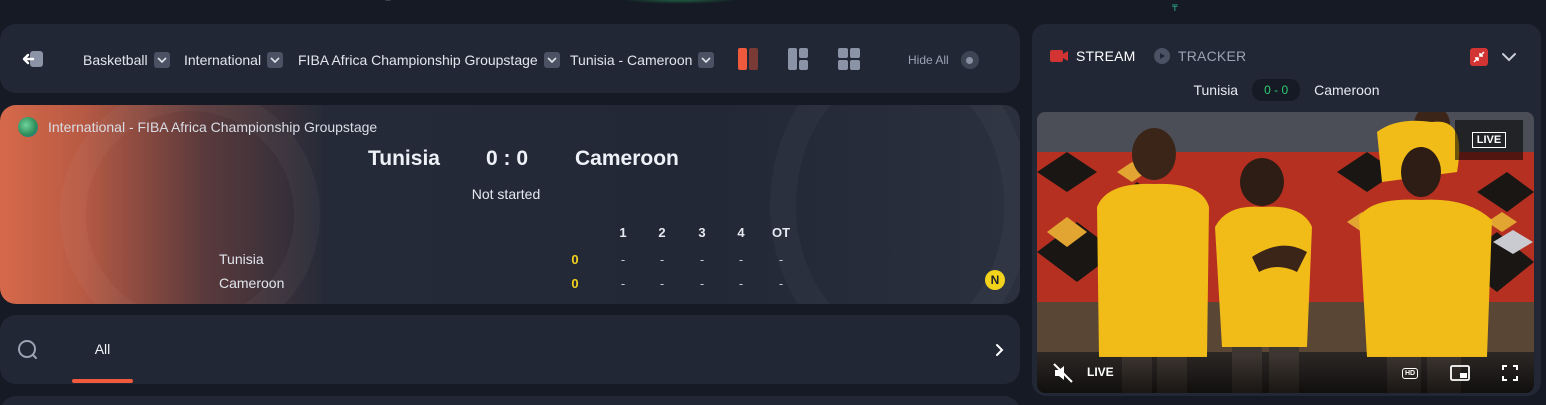  What do you see at coordinates (418, 60) in the screenshot?
I see `breadcrumb-label: FIBA Africa Championship Groupstage` at bounding box center [418, 60].